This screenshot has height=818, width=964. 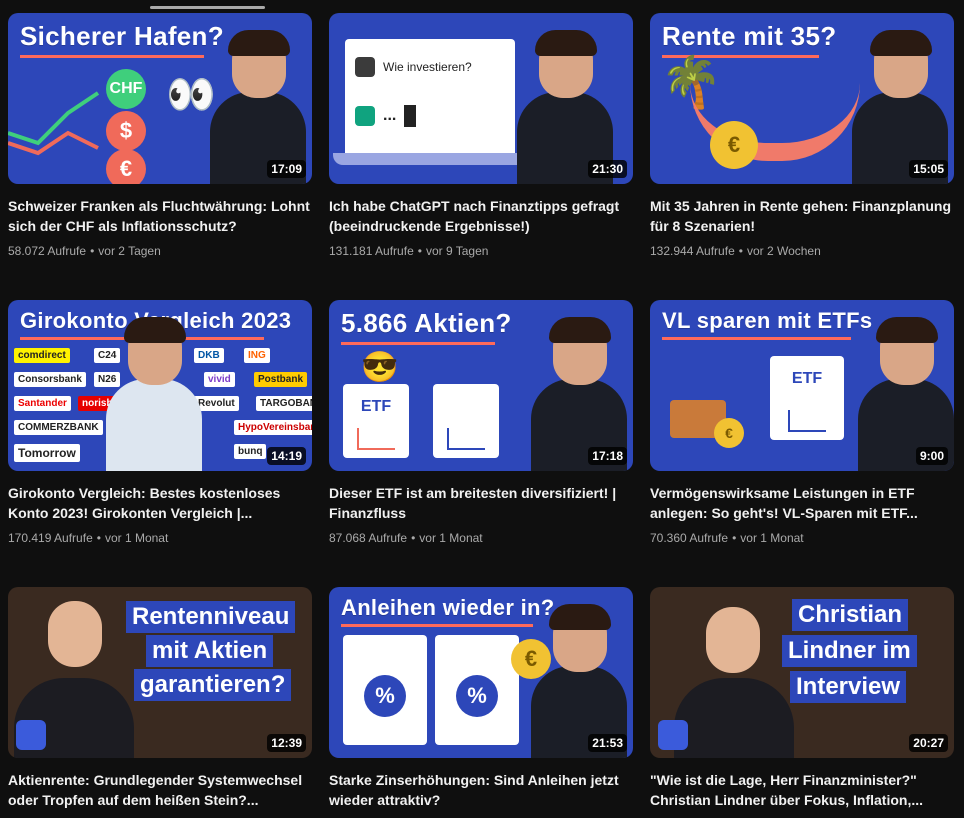 What do you see at coordinates (47, 453) in the screenshot?
I see `bank-logo: Tomorrow` at bounding box center [47, 453].